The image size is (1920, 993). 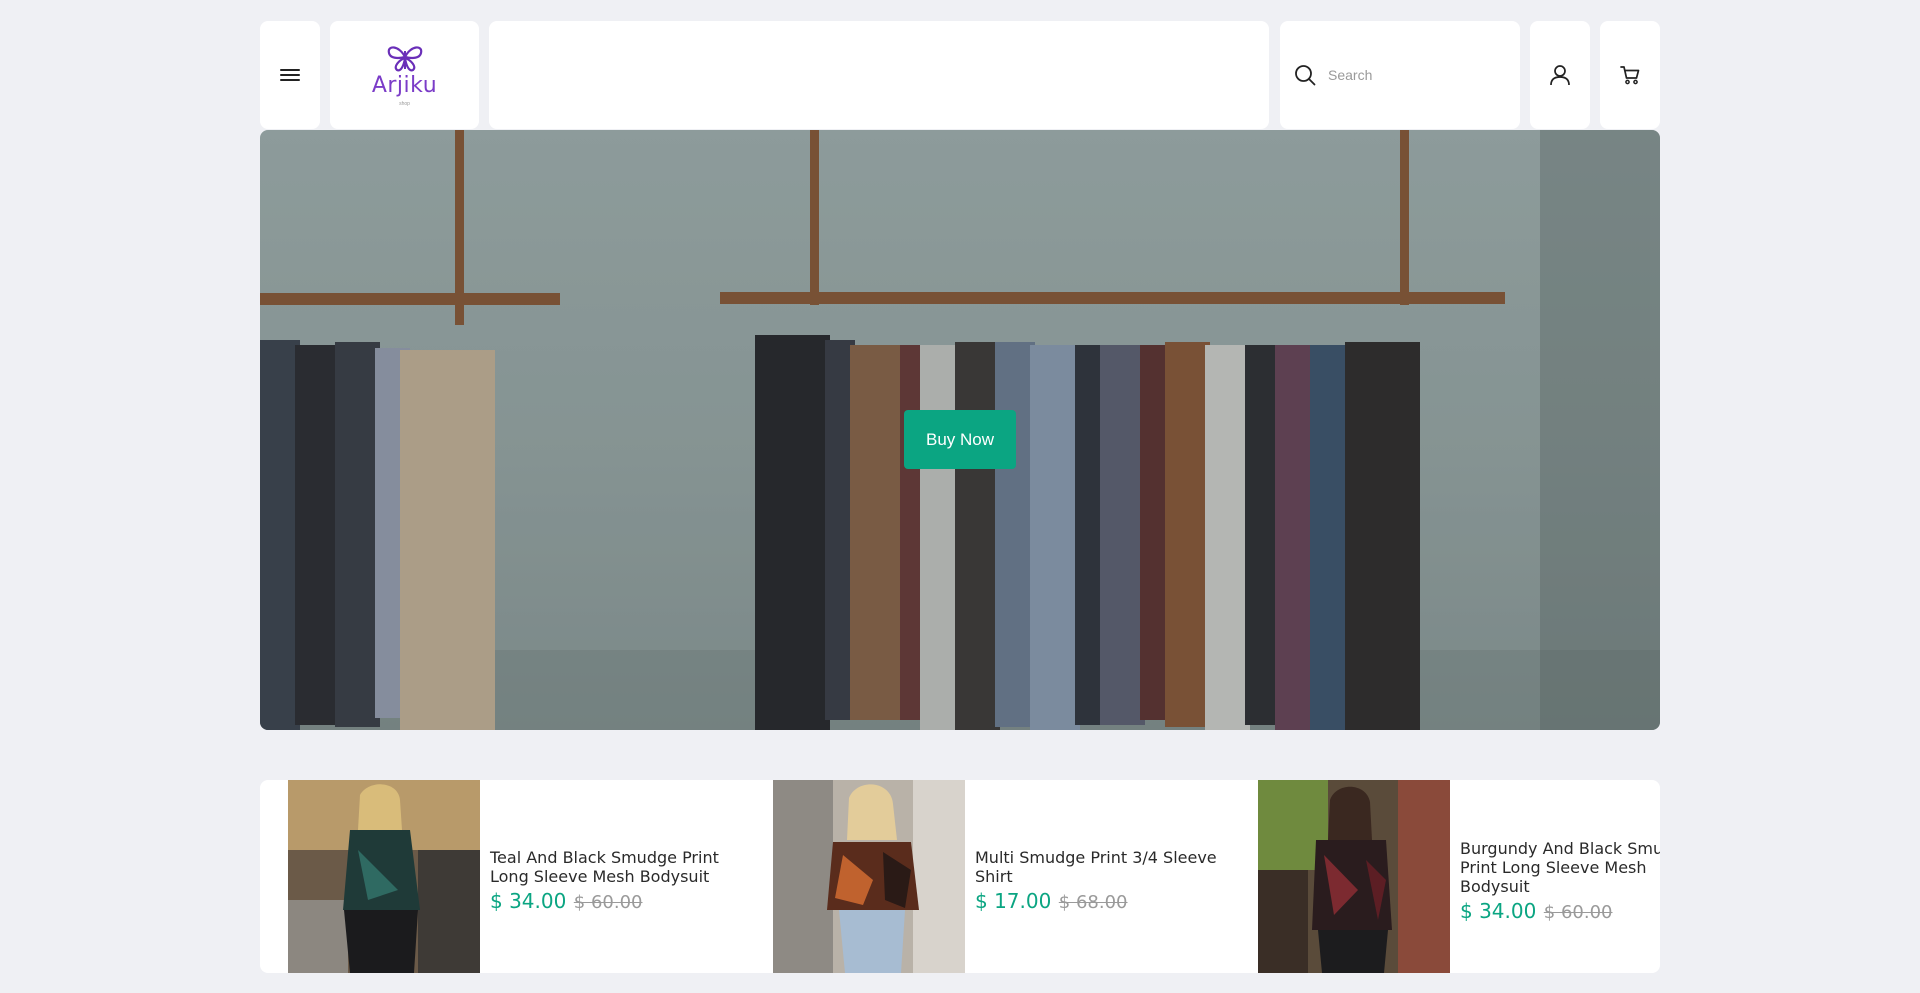 I want to click on search-bar, so click(x=1400, y=75).